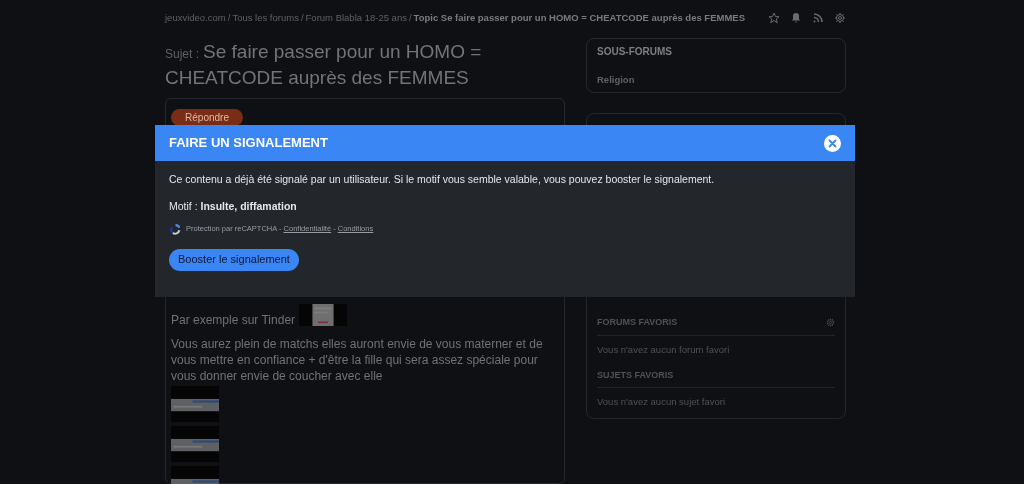 The height and width of the screenshot is (484, 1024). What do you see at coordinates (356, 18) in the screenshot?
I see `breadcrumb-link: Forum Blabla 18-25 ans` at bounding box center [356, 18].